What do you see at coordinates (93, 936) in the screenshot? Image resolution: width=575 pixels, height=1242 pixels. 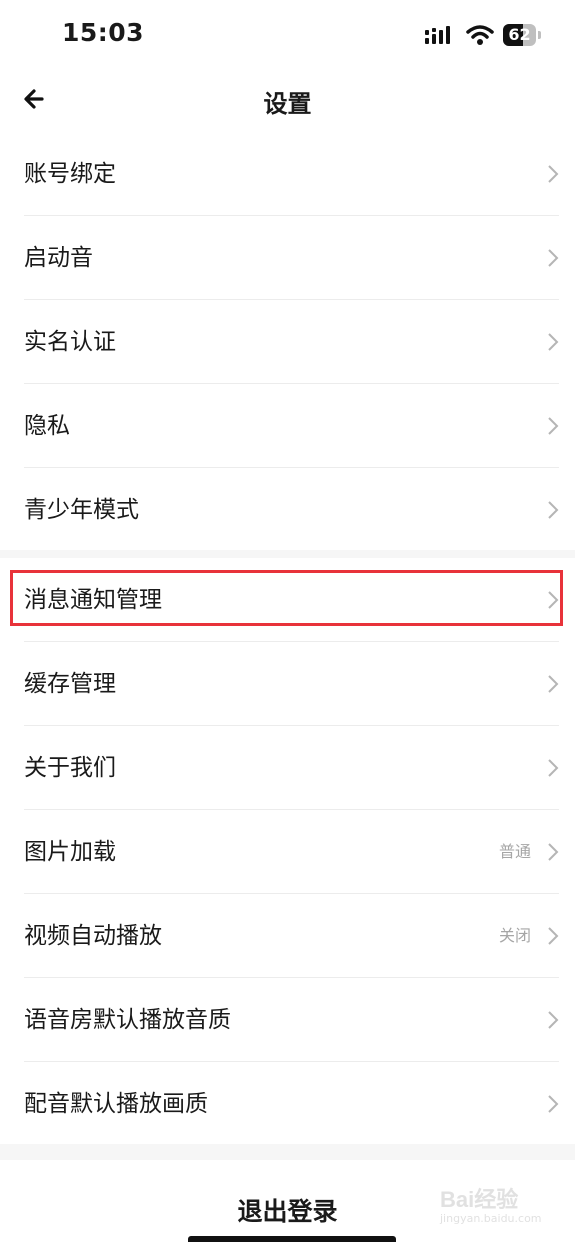 I see `row-label: 视频自动播放` at bounding box center [93, 936].